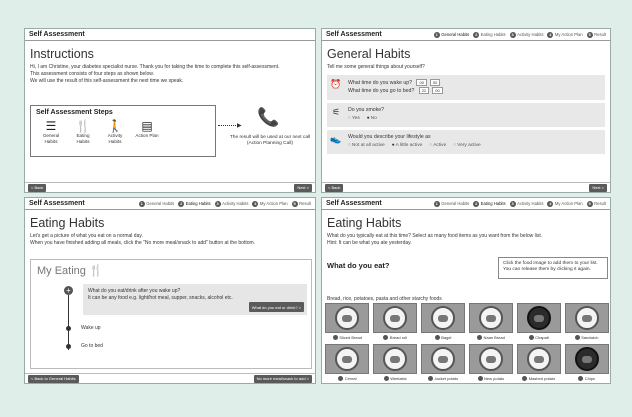 The width and height of the screenshot is (632, 417). Describe the element at coordinates (147, 126) in the screenshot. I see `list-icon: ▤` at that location.